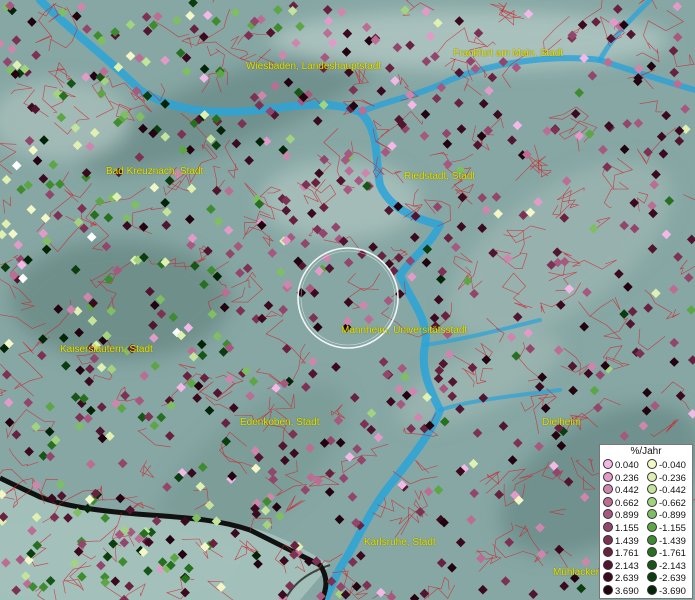  Describe the element at coordinates (106, 349) in the screenshot. I see `city-label-kaiserslautern: Kaiserslautern, Stadt` at that location.